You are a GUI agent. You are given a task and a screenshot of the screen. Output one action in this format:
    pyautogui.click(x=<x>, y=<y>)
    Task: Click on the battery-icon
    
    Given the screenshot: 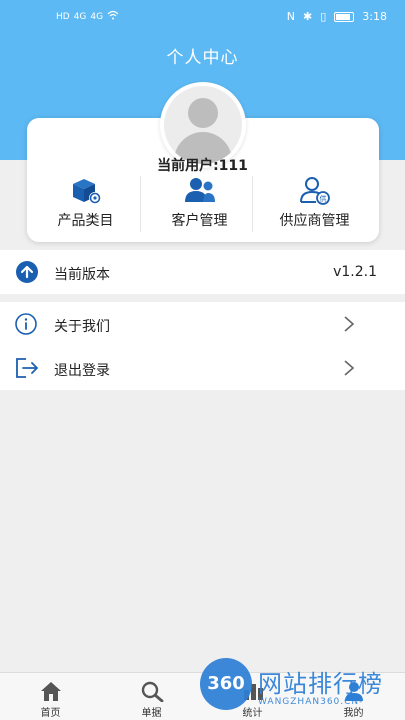 What is the action you would take?
    pyautogui.click(x=344, y=16)
    